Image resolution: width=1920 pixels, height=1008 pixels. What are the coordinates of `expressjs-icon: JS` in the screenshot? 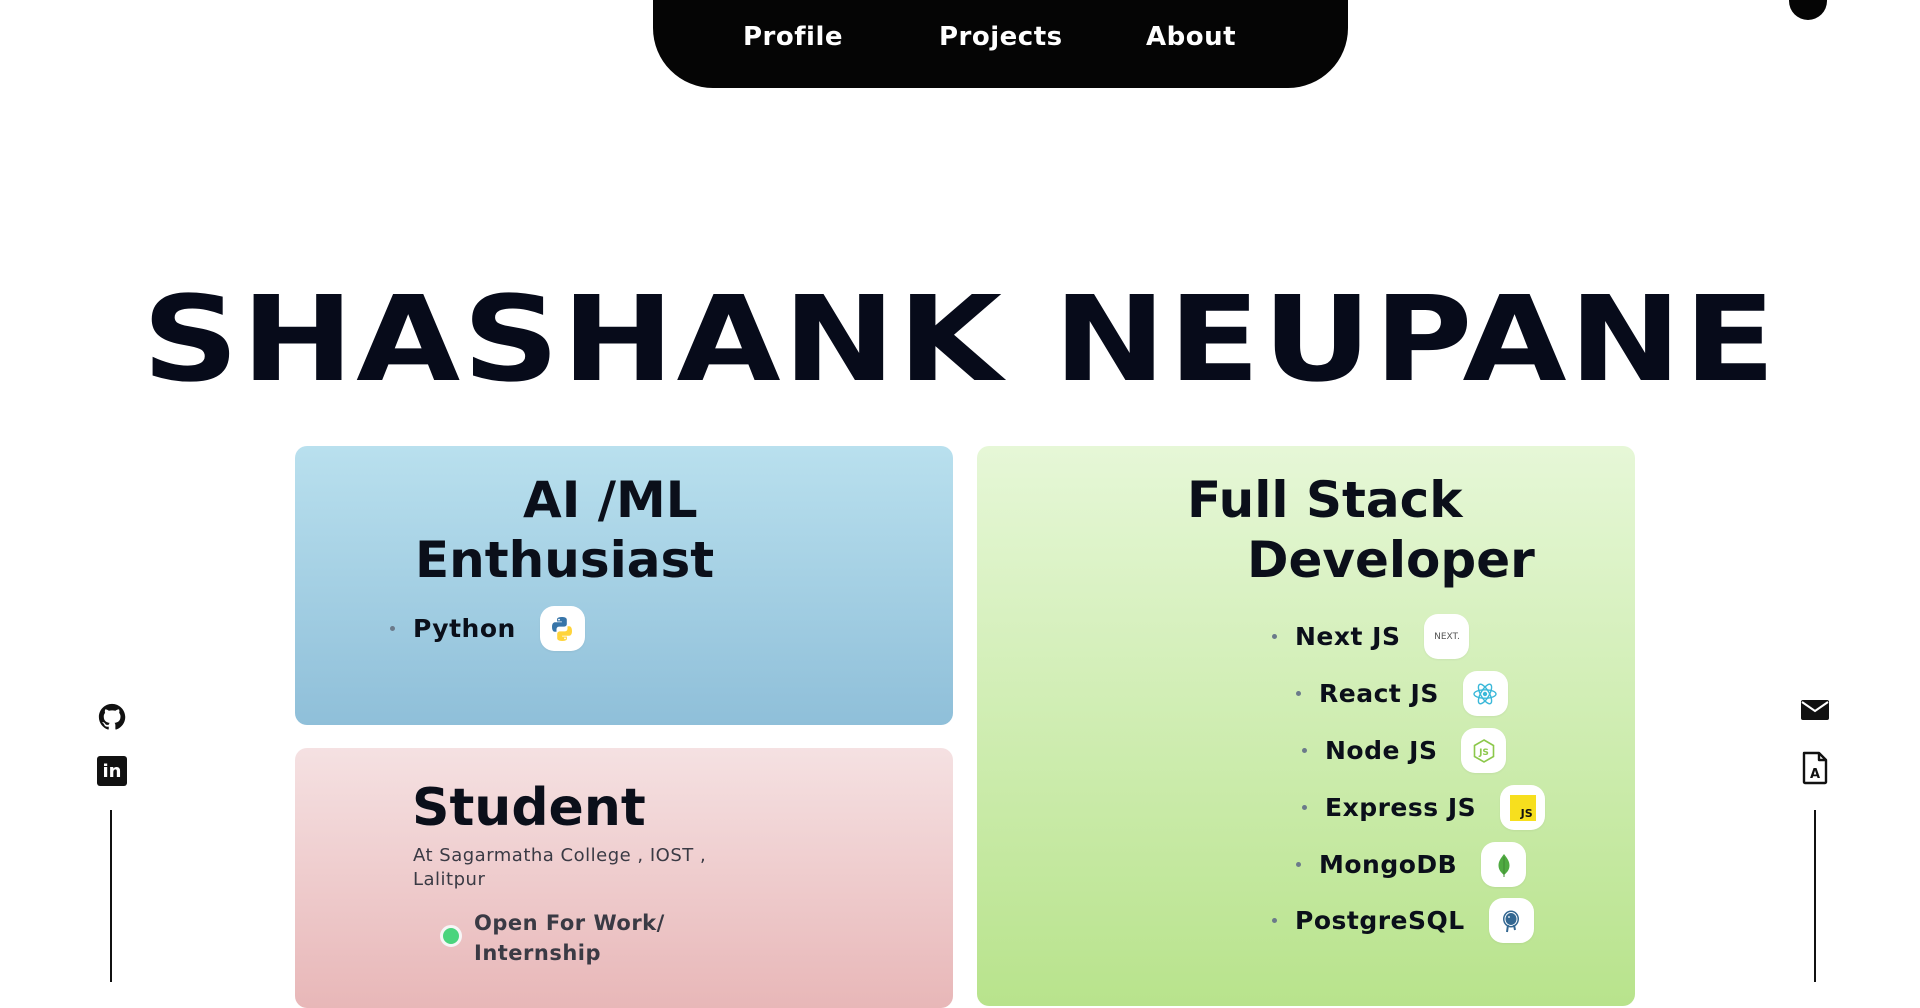 It's located at (1523, 807).